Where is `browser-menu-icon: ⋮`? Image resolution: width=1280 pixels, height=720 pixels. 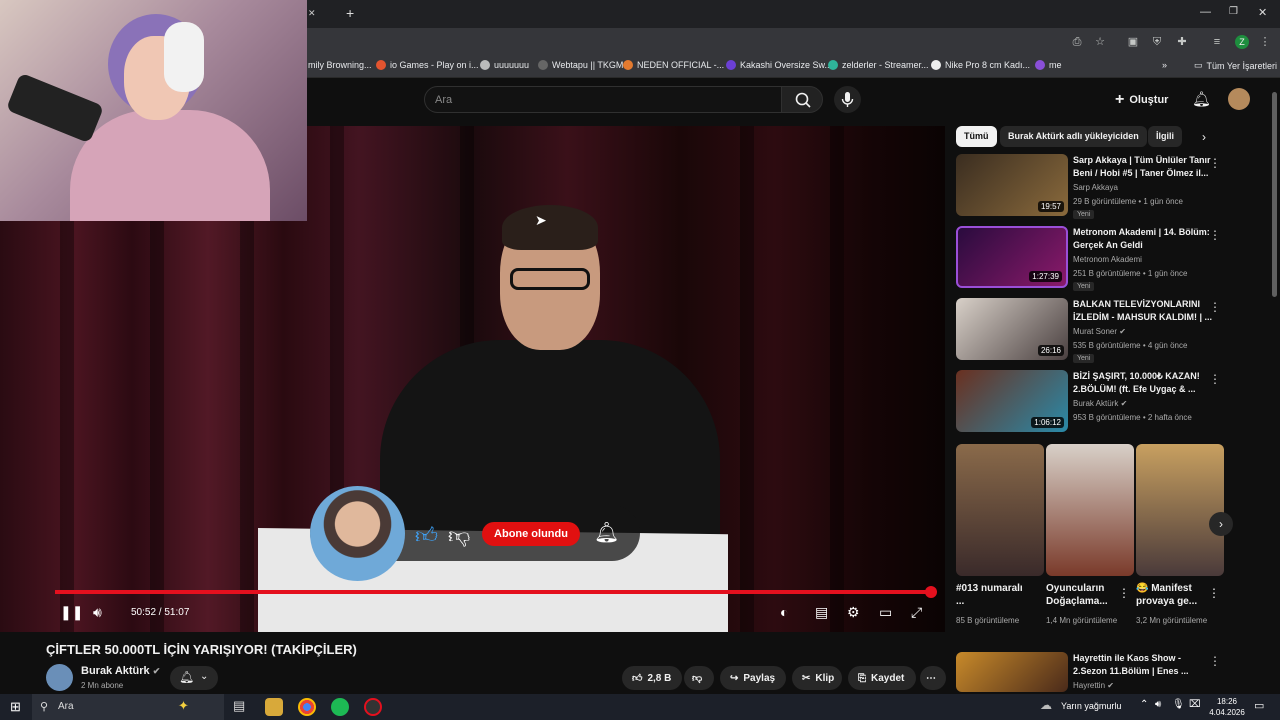
browser-menu-icon: ⋮ is located at coordinates (1265, 42).